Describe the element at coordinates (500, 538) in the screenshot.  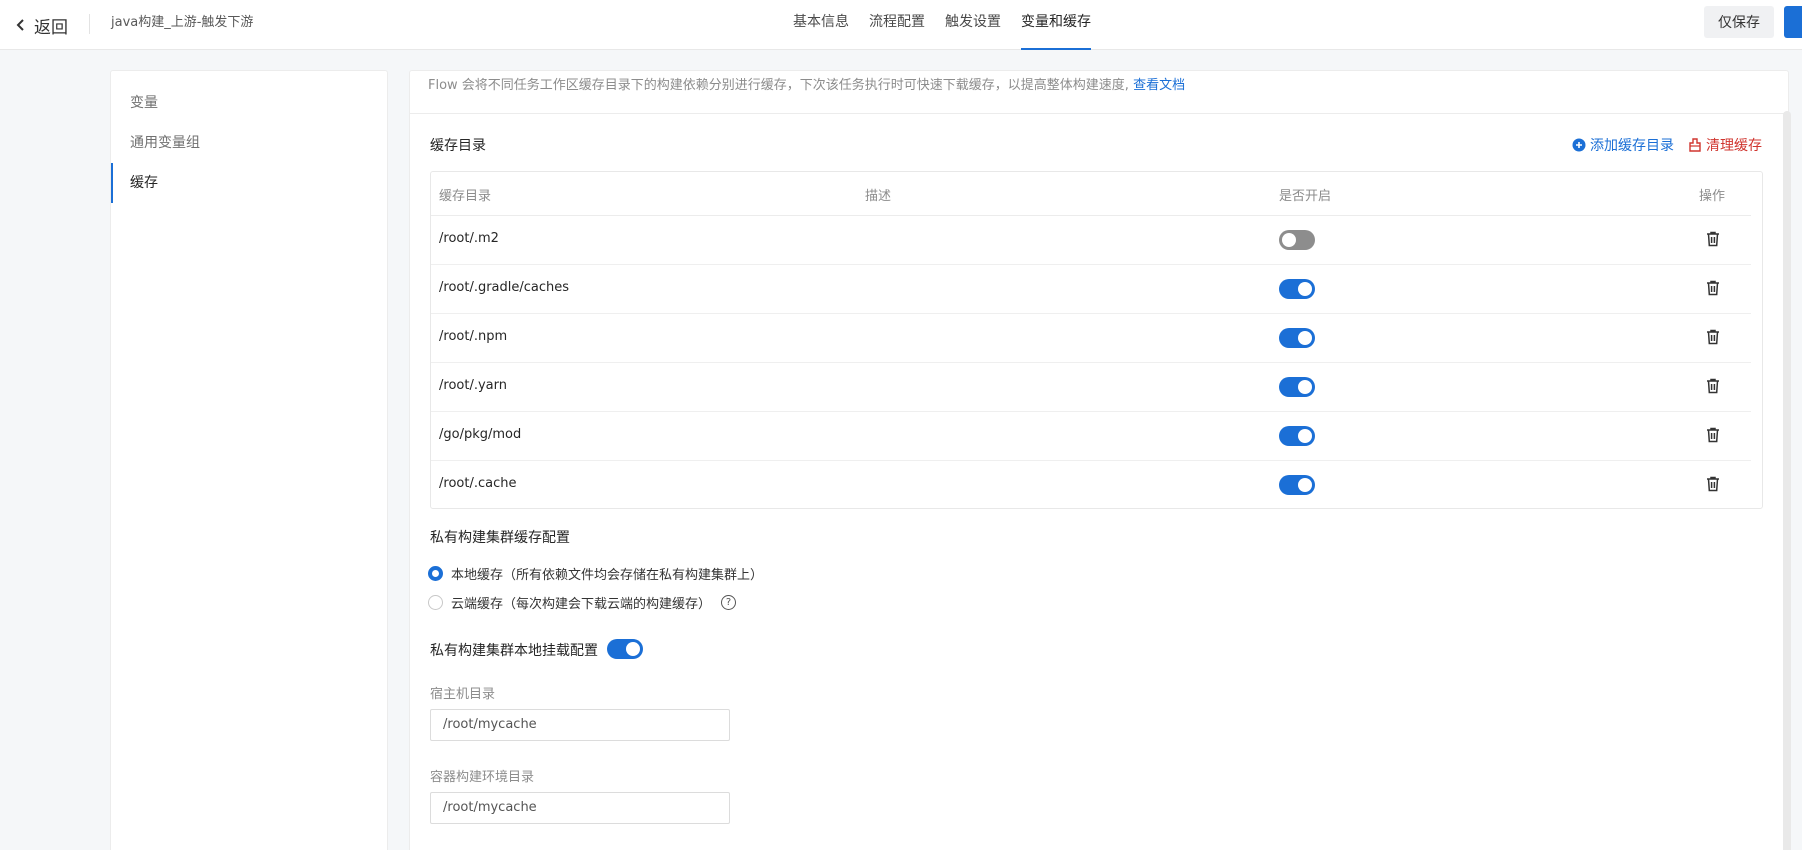
I see `private-cluster-title: 私有构建集群缓存配置` at that location.